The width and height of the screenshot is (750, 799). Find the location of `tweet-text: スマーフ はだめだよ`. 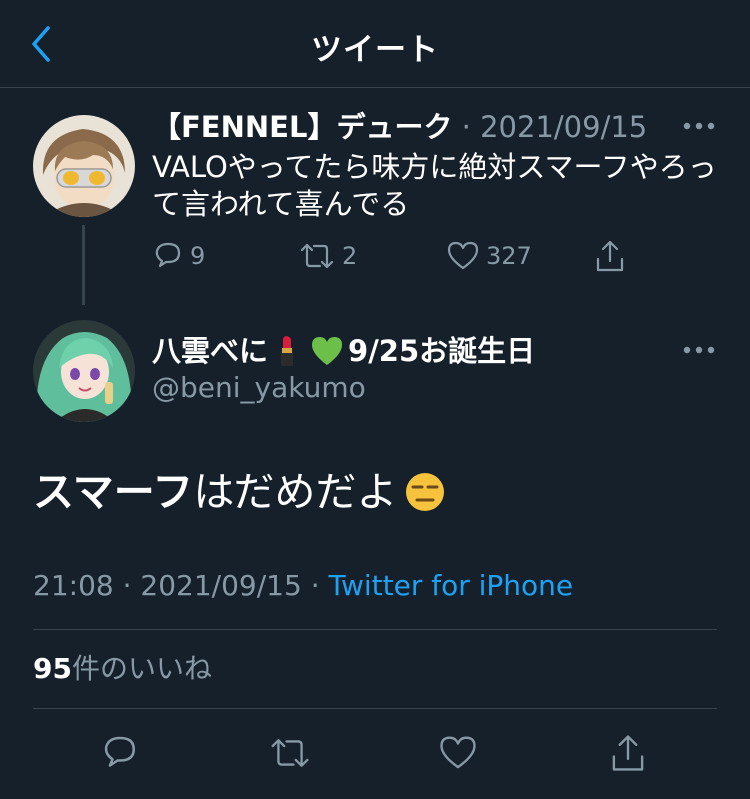

tweet-text: スマーフ はだめだよ is located at coordinates (239, 492).